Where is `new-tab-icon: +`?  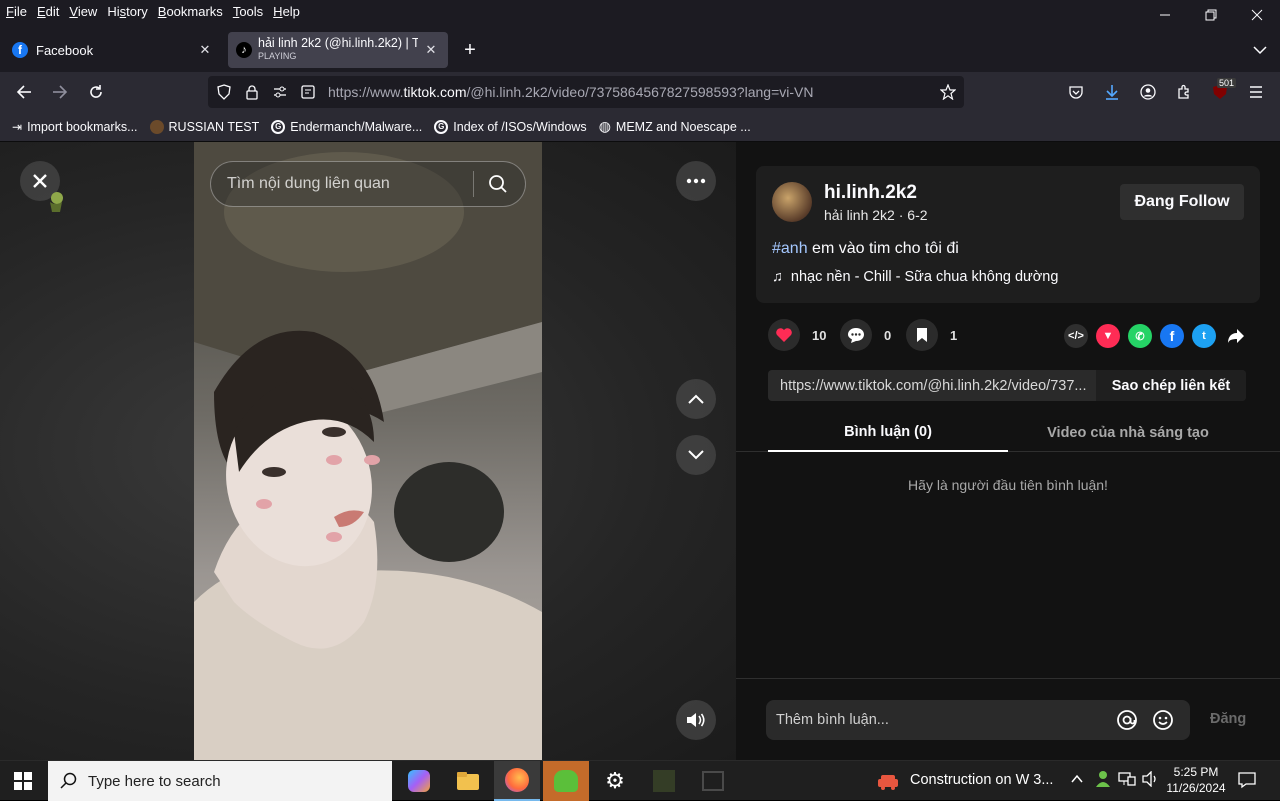
new-tab-icon: + is located at coordinates (470, 50).